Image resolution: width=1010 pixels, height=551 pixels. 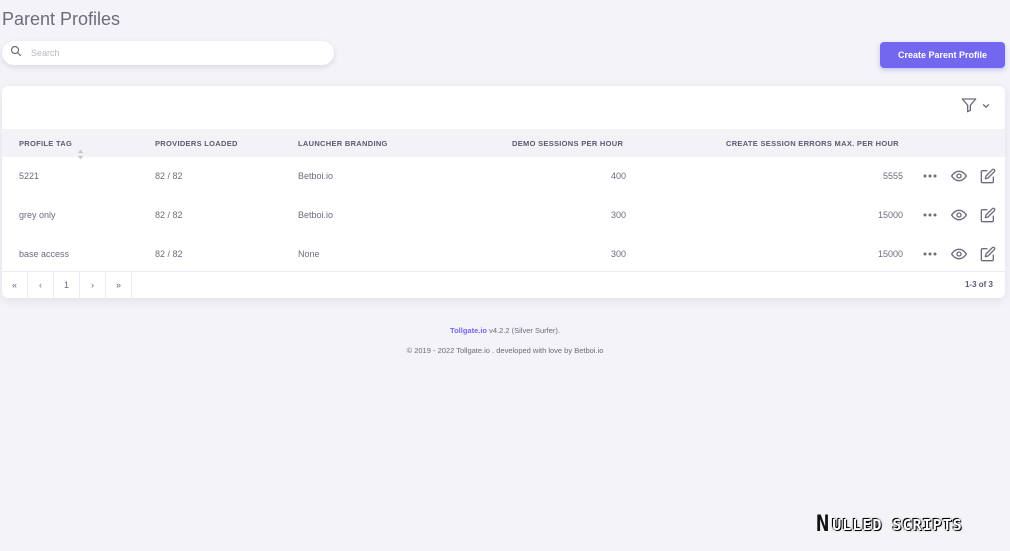 What do you see at coordinates (343, 143) in the screenshot?
I see `column-header-launcher-branding: LAUNCHER BRANDING` at bounding box center [343, 143].